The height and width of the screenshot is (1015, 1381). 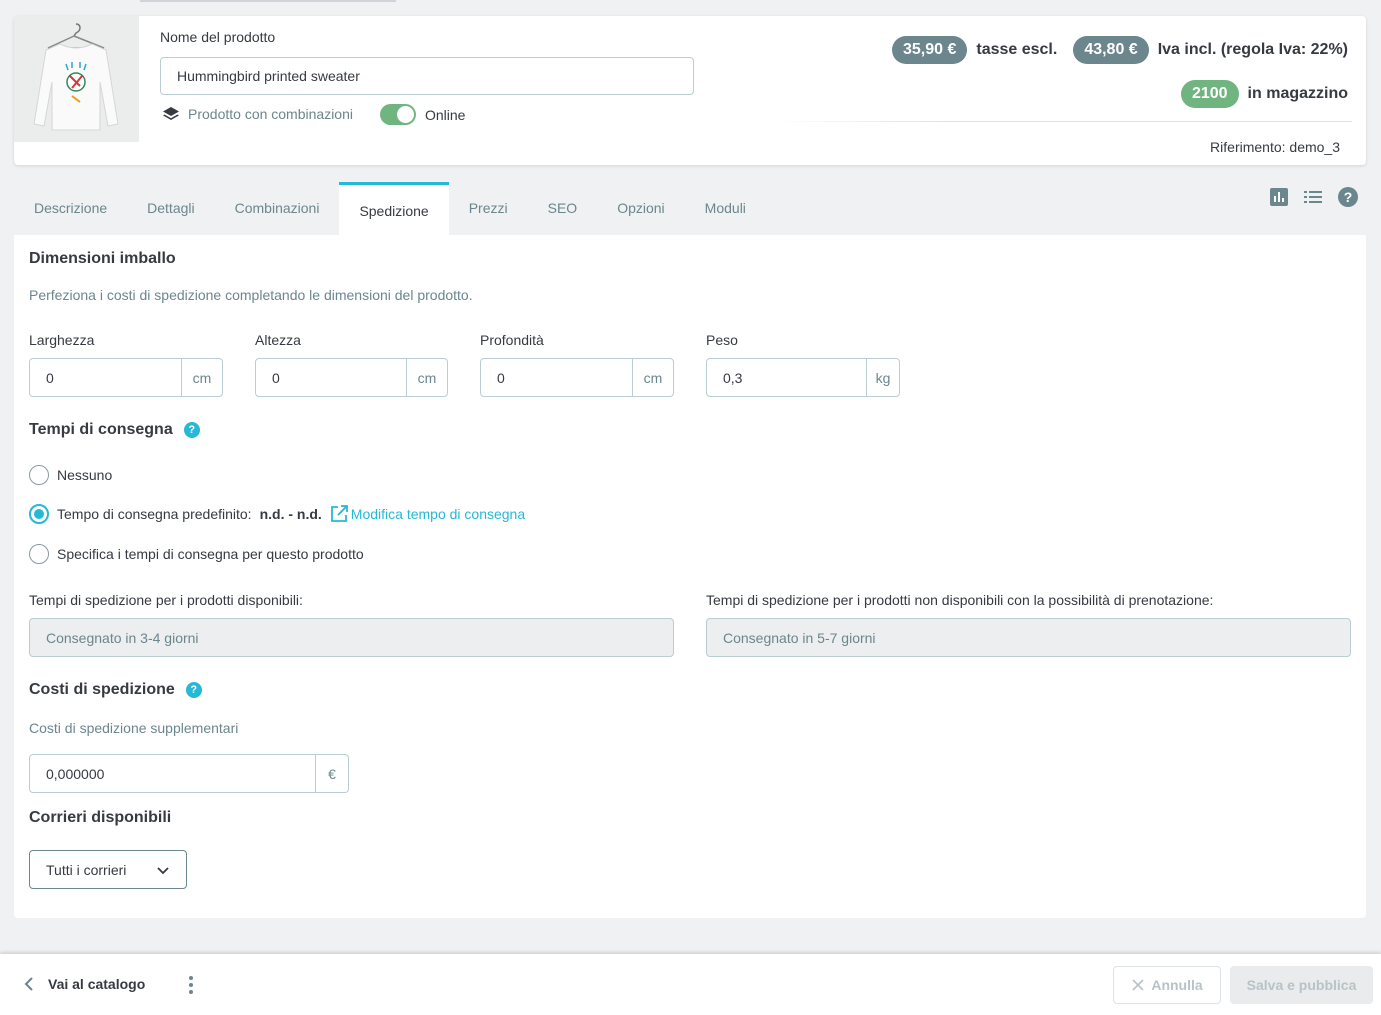 What do you see at coordinates (191, 430) in the screenshot?
I see `delivery-help-icon: ?` at bounding box center [191, 430].